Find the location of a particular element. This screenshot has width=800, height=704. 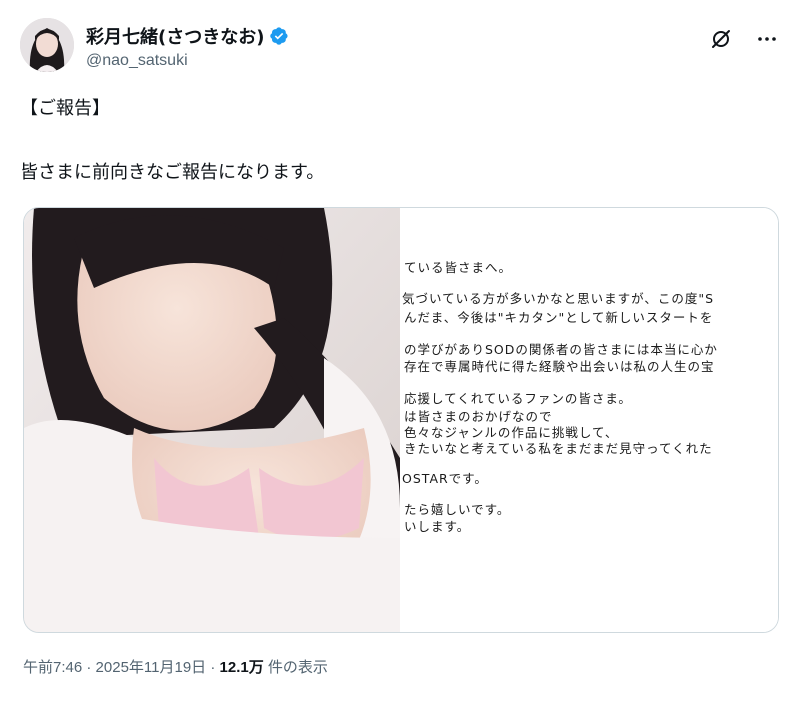

grok-button is located at coordinates (721, 39).